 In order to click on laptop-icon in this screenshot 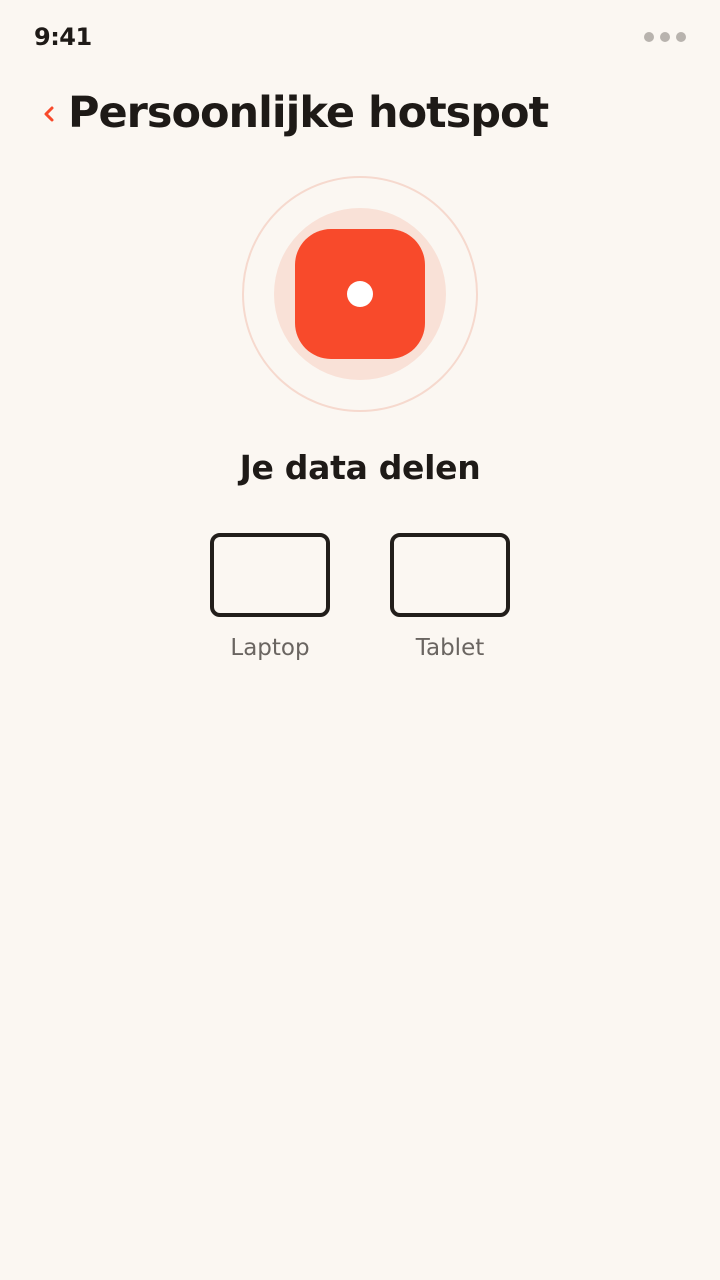, I will do `click(270, 575)`.